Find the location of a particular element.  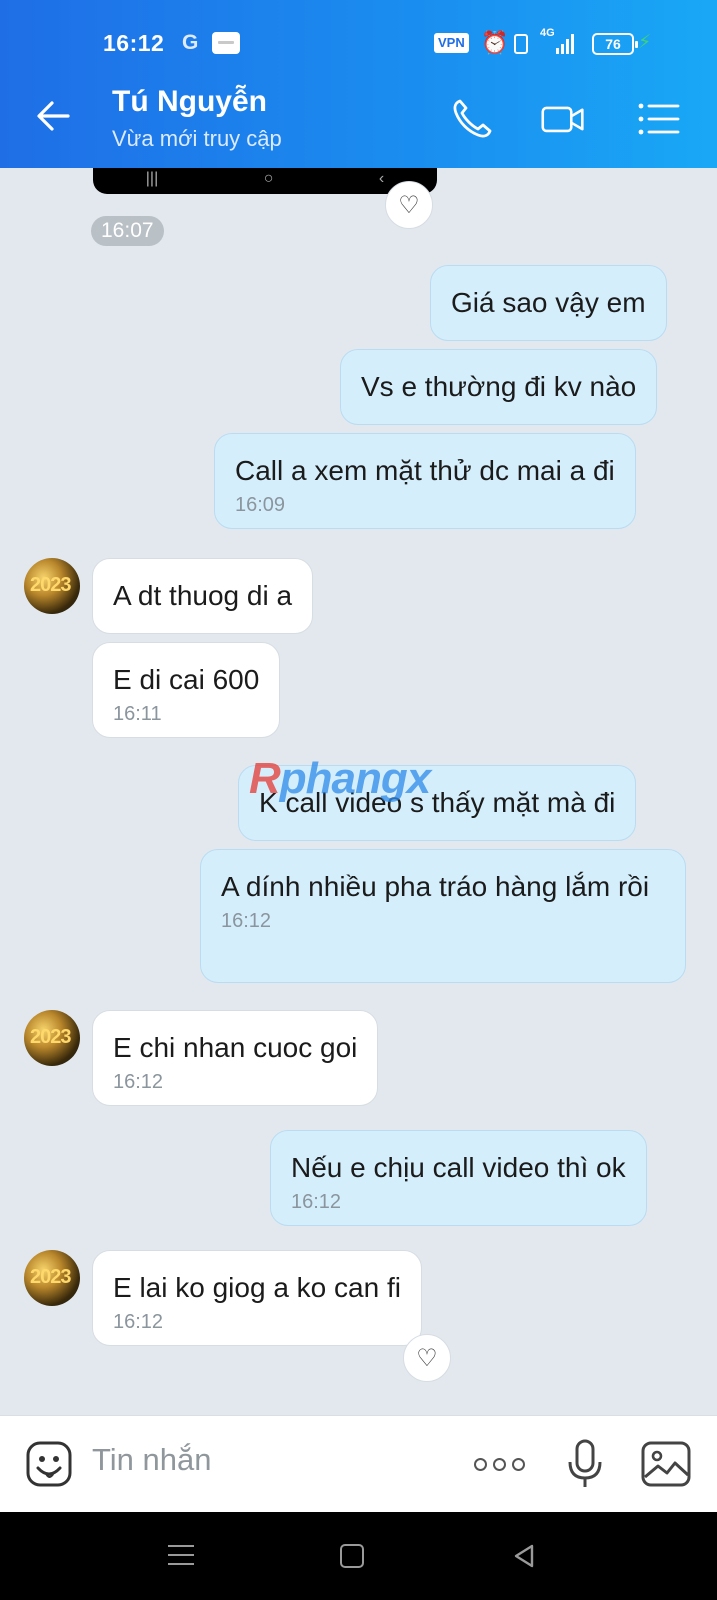

vpn-badge: VPN is located at coordinates (451, 43).